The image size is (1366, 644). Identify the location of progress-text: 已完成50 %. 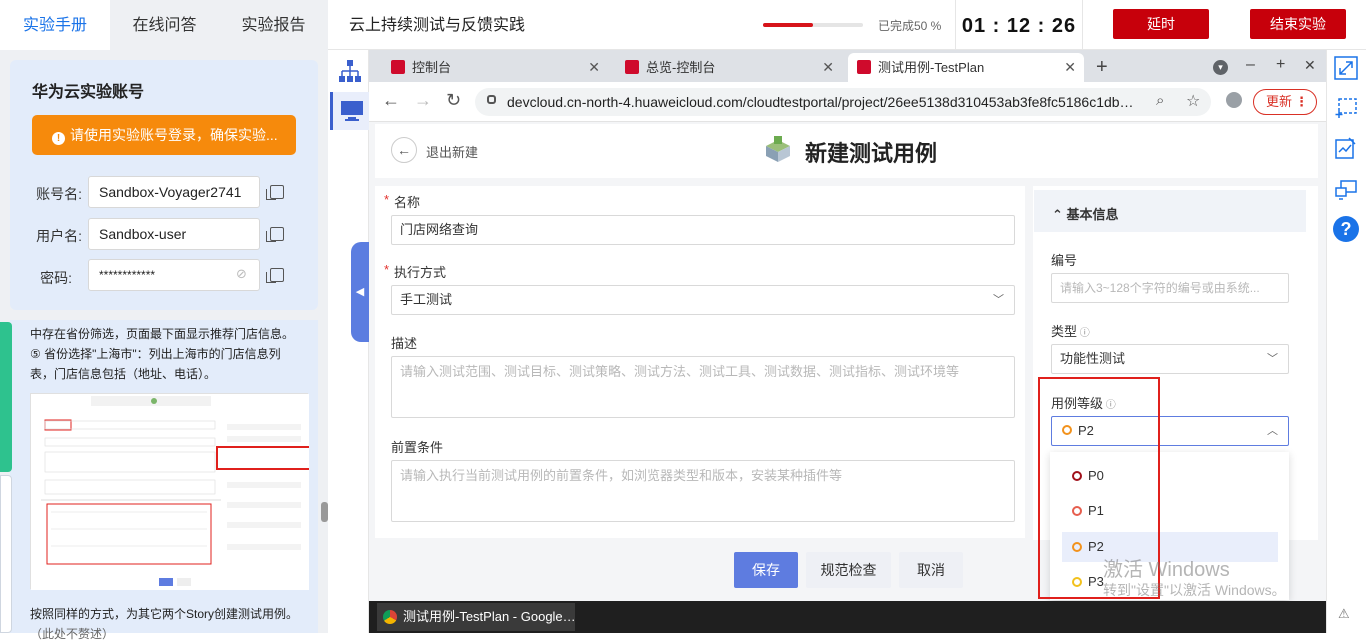
(910, 26).